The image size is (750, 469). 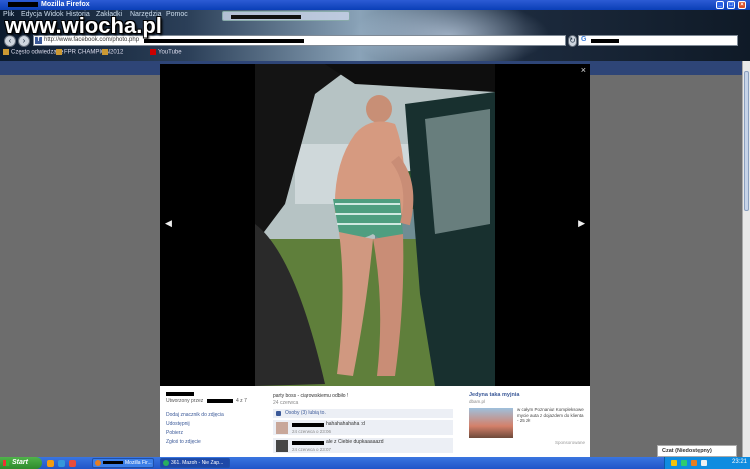 I want to click on start-button: Start, so click(x=21, y=463).